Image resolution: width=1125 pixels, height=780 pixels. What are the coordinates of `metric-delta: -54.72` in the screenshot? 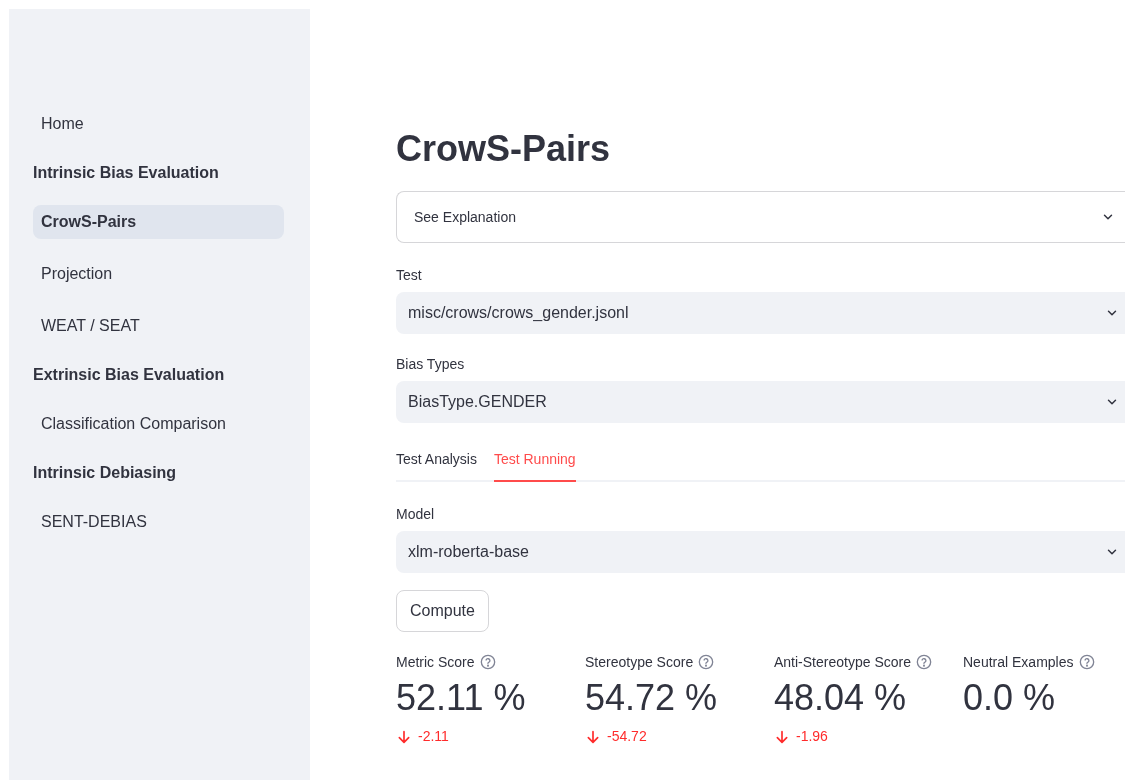 It's located at (627, 736).